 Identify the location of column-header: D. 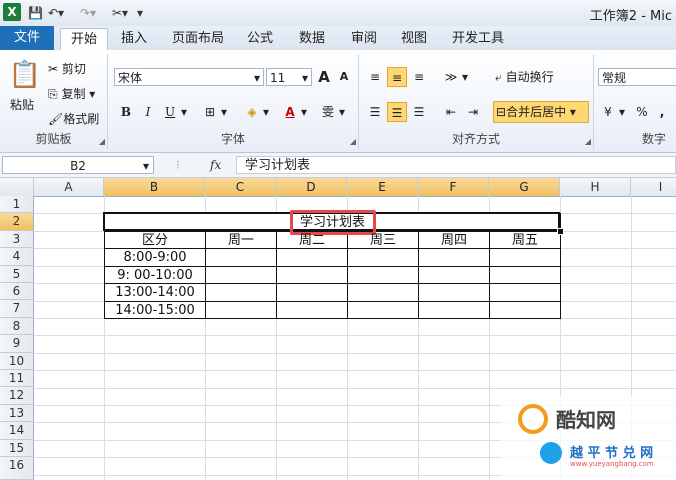
(311, 187).